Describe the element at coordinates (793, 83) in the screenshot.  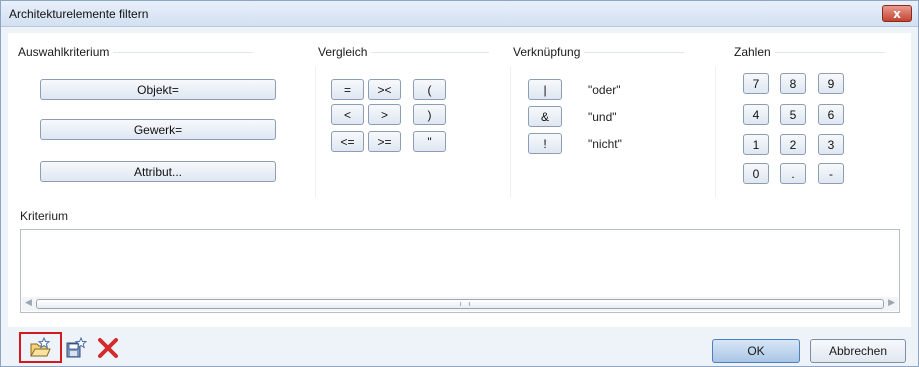
I see `digit-8-button: 8` at that location.